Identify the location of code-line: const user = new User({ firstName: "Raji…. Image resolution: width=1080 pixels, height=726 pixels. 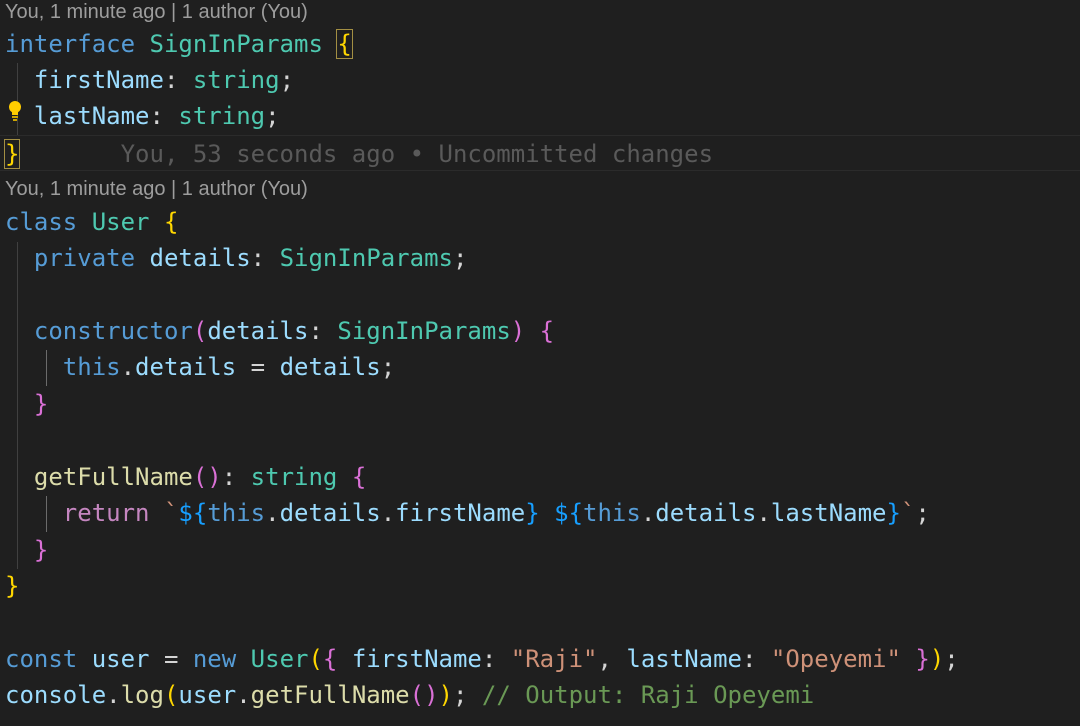
(540, 659).